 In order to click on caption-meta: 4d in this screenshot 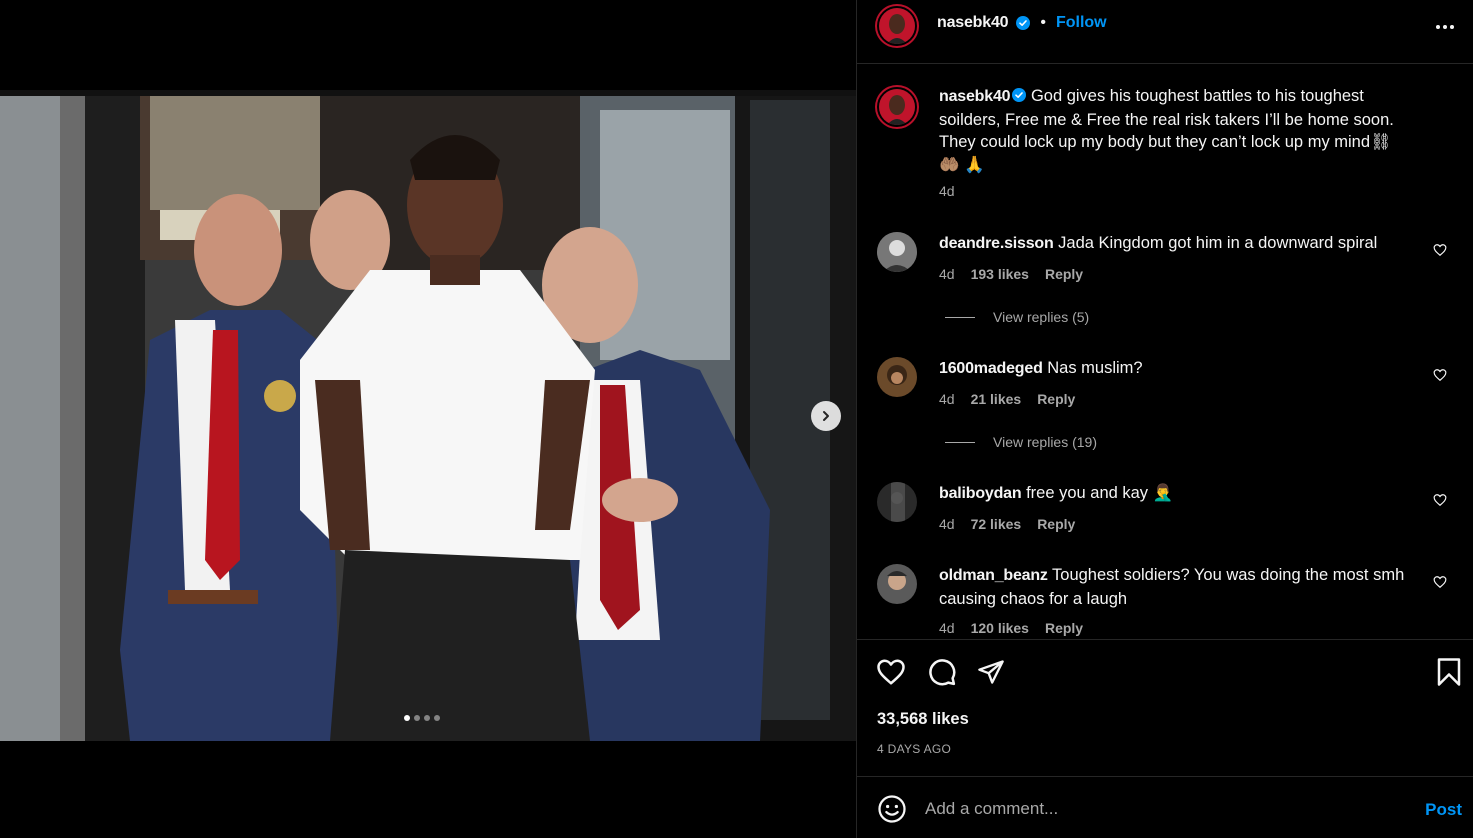, I will do `click(947, 191)`.